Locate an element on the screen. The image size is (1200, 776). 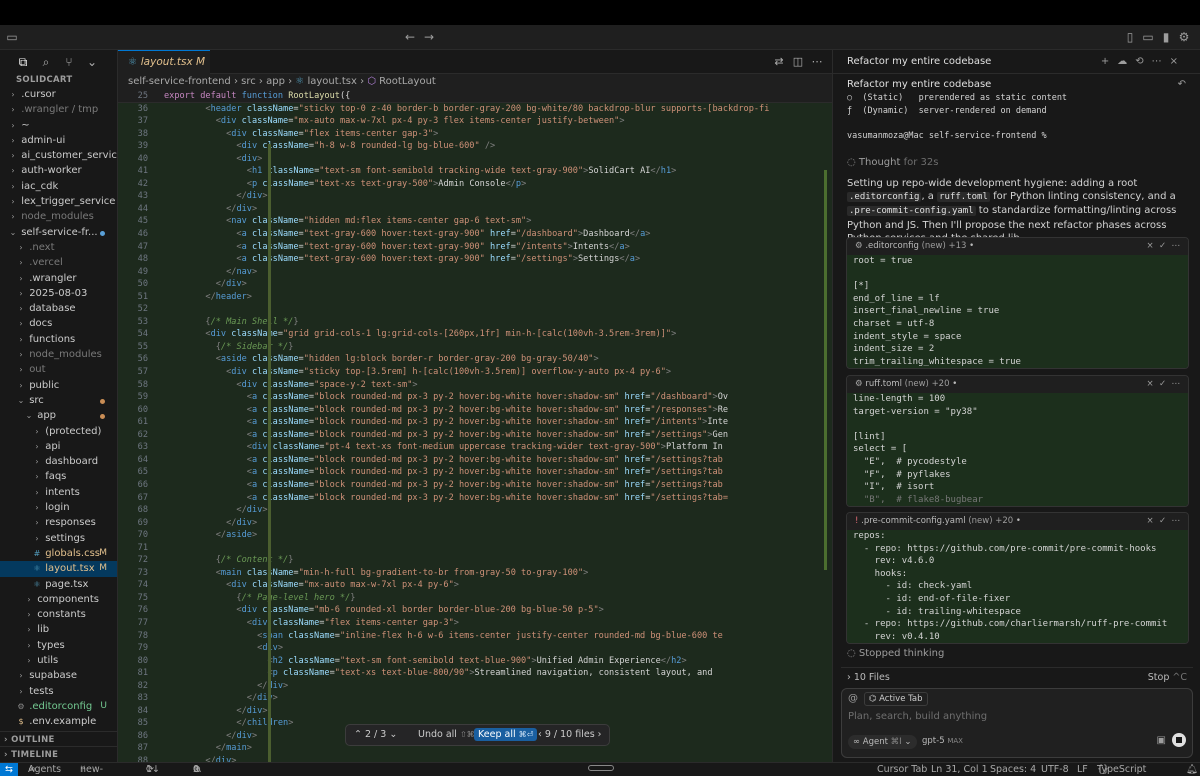
hunk-nav: ⌃ 2 / 3 ⌄ is located at coordinates (375, 734).